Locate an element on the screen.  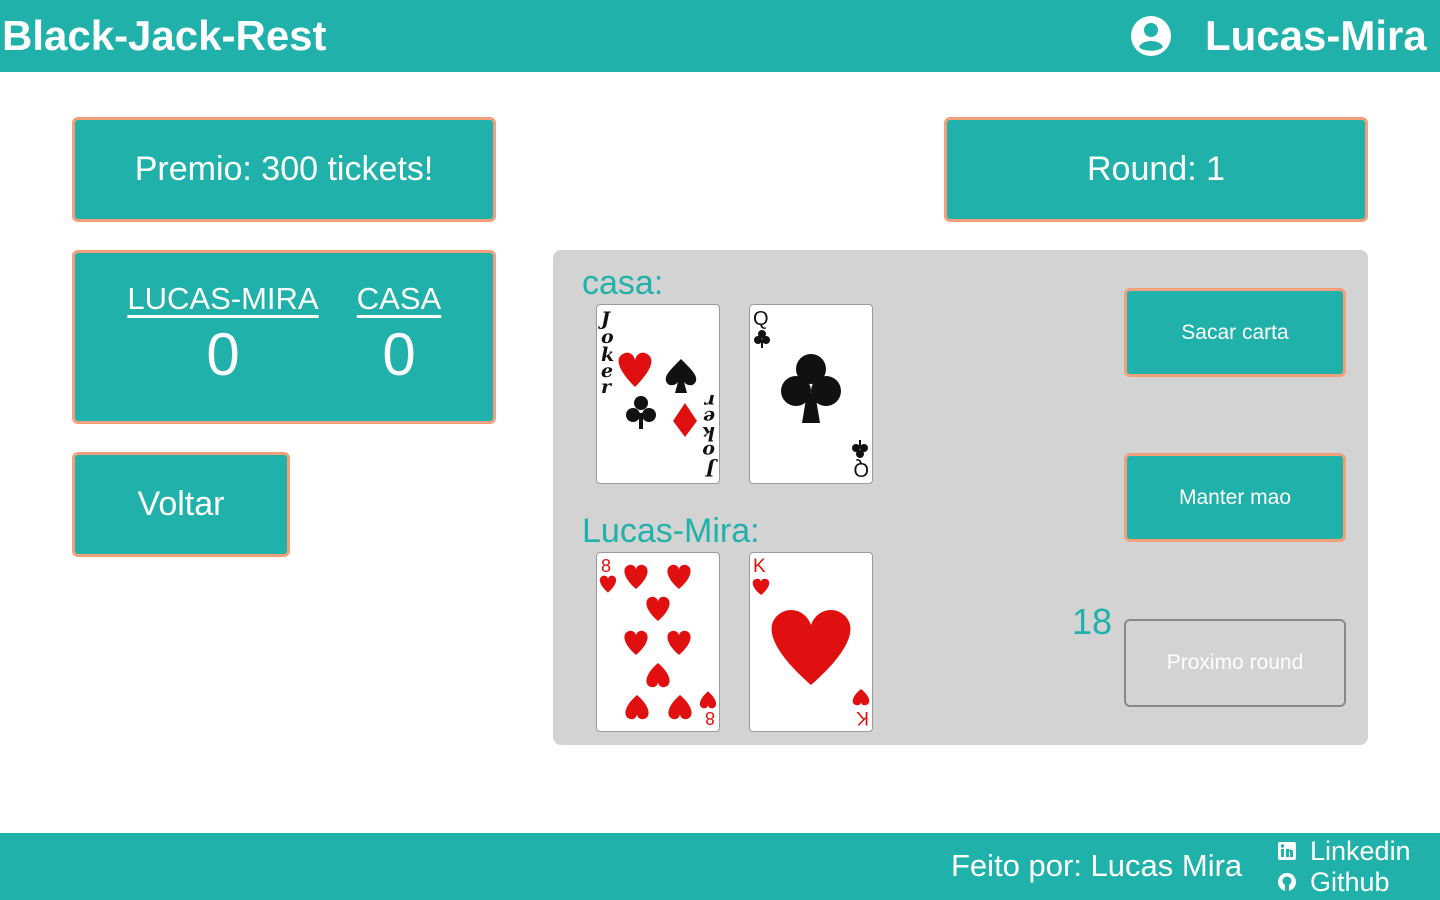
scoreboard: LUCAS-MIRA 0 CASA 0 is located at coordinates (284, 337).